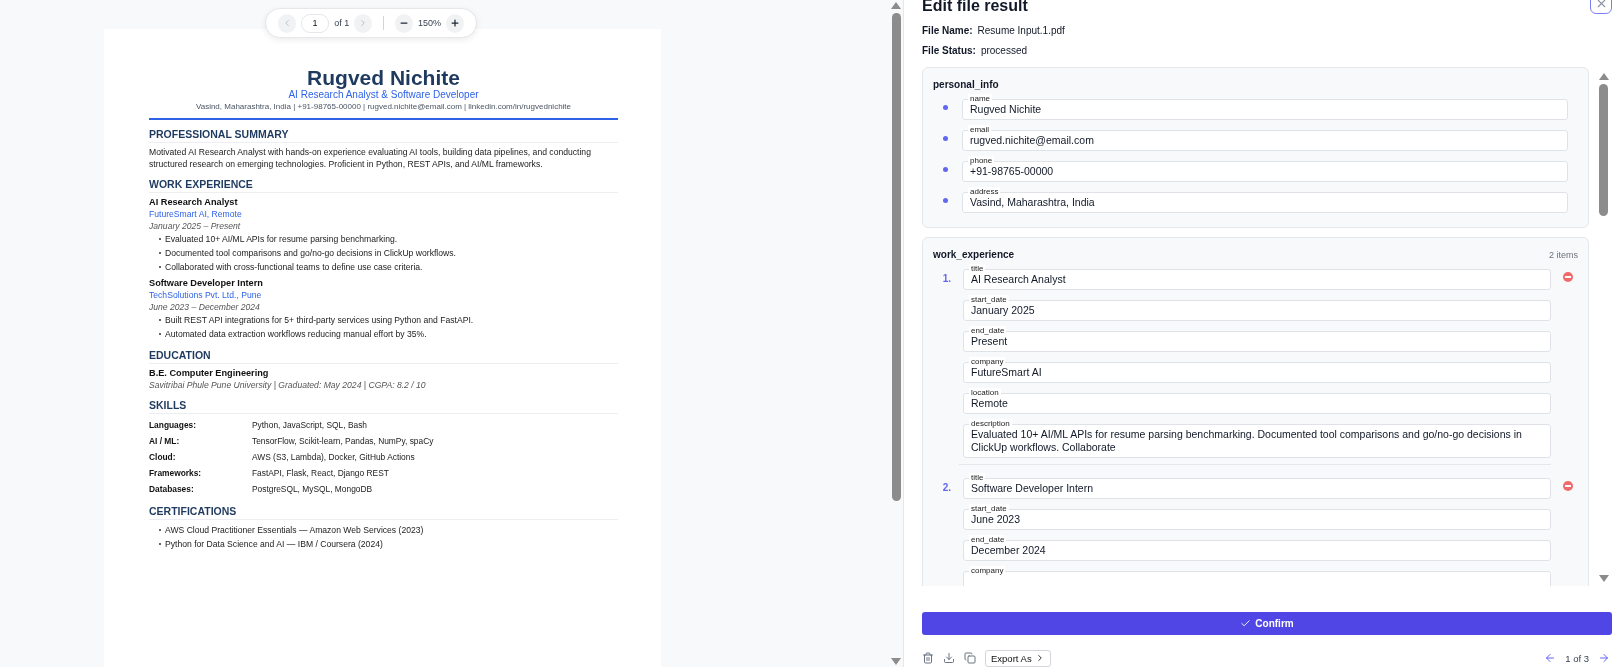 The image size is (1621, 667). I want to click on skill-label: Frameworks:, so click(176, 473).